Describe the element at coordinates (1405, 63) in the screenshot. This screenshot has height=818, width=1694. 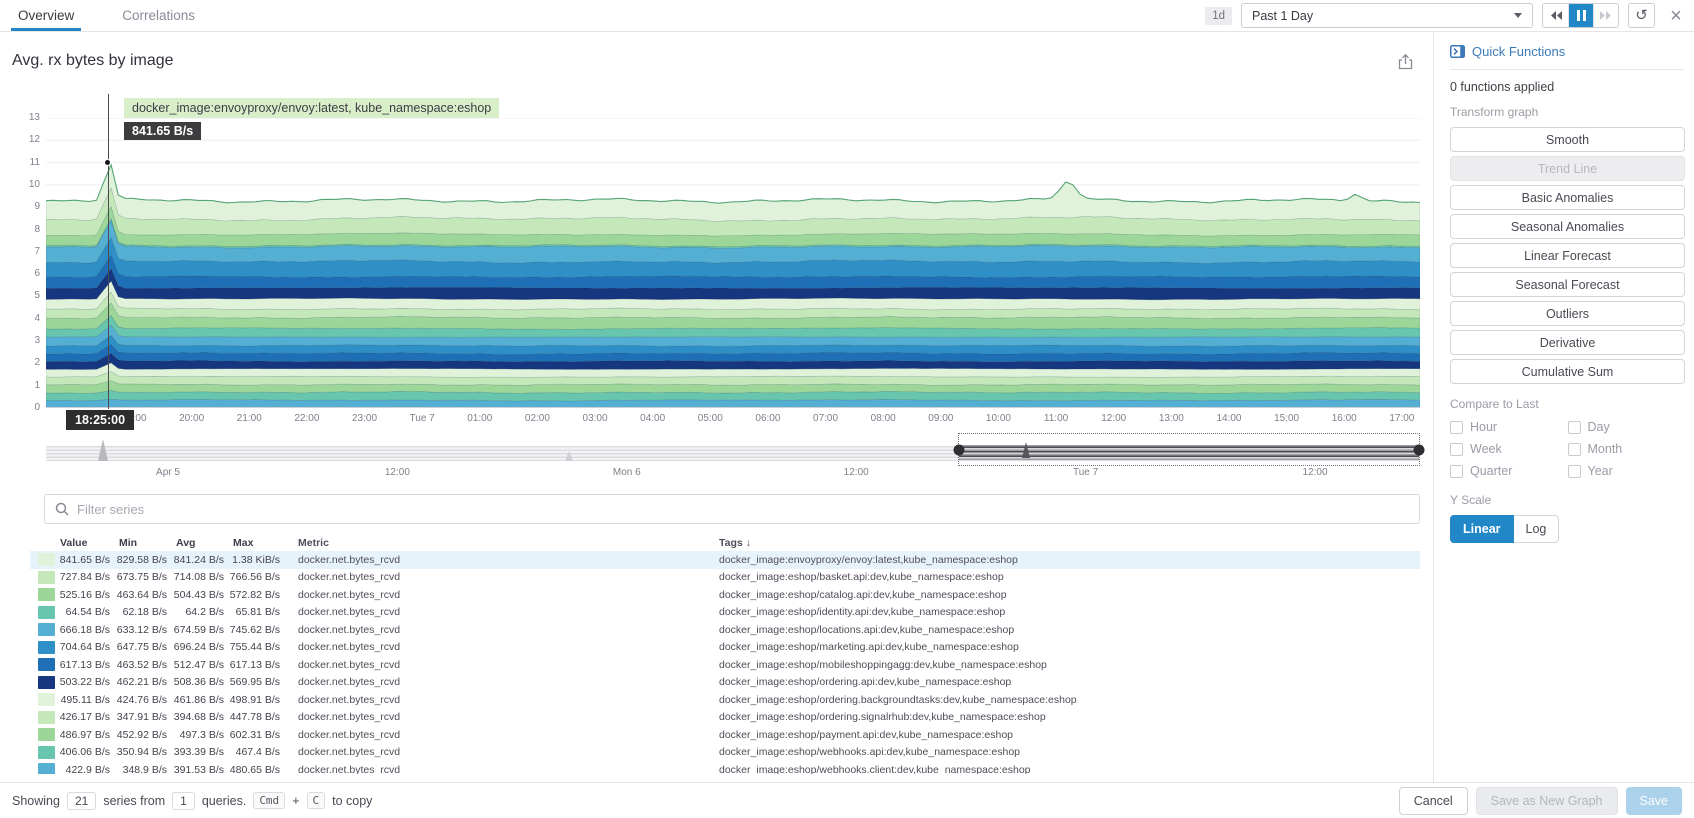
I see `export-icon` at that location.